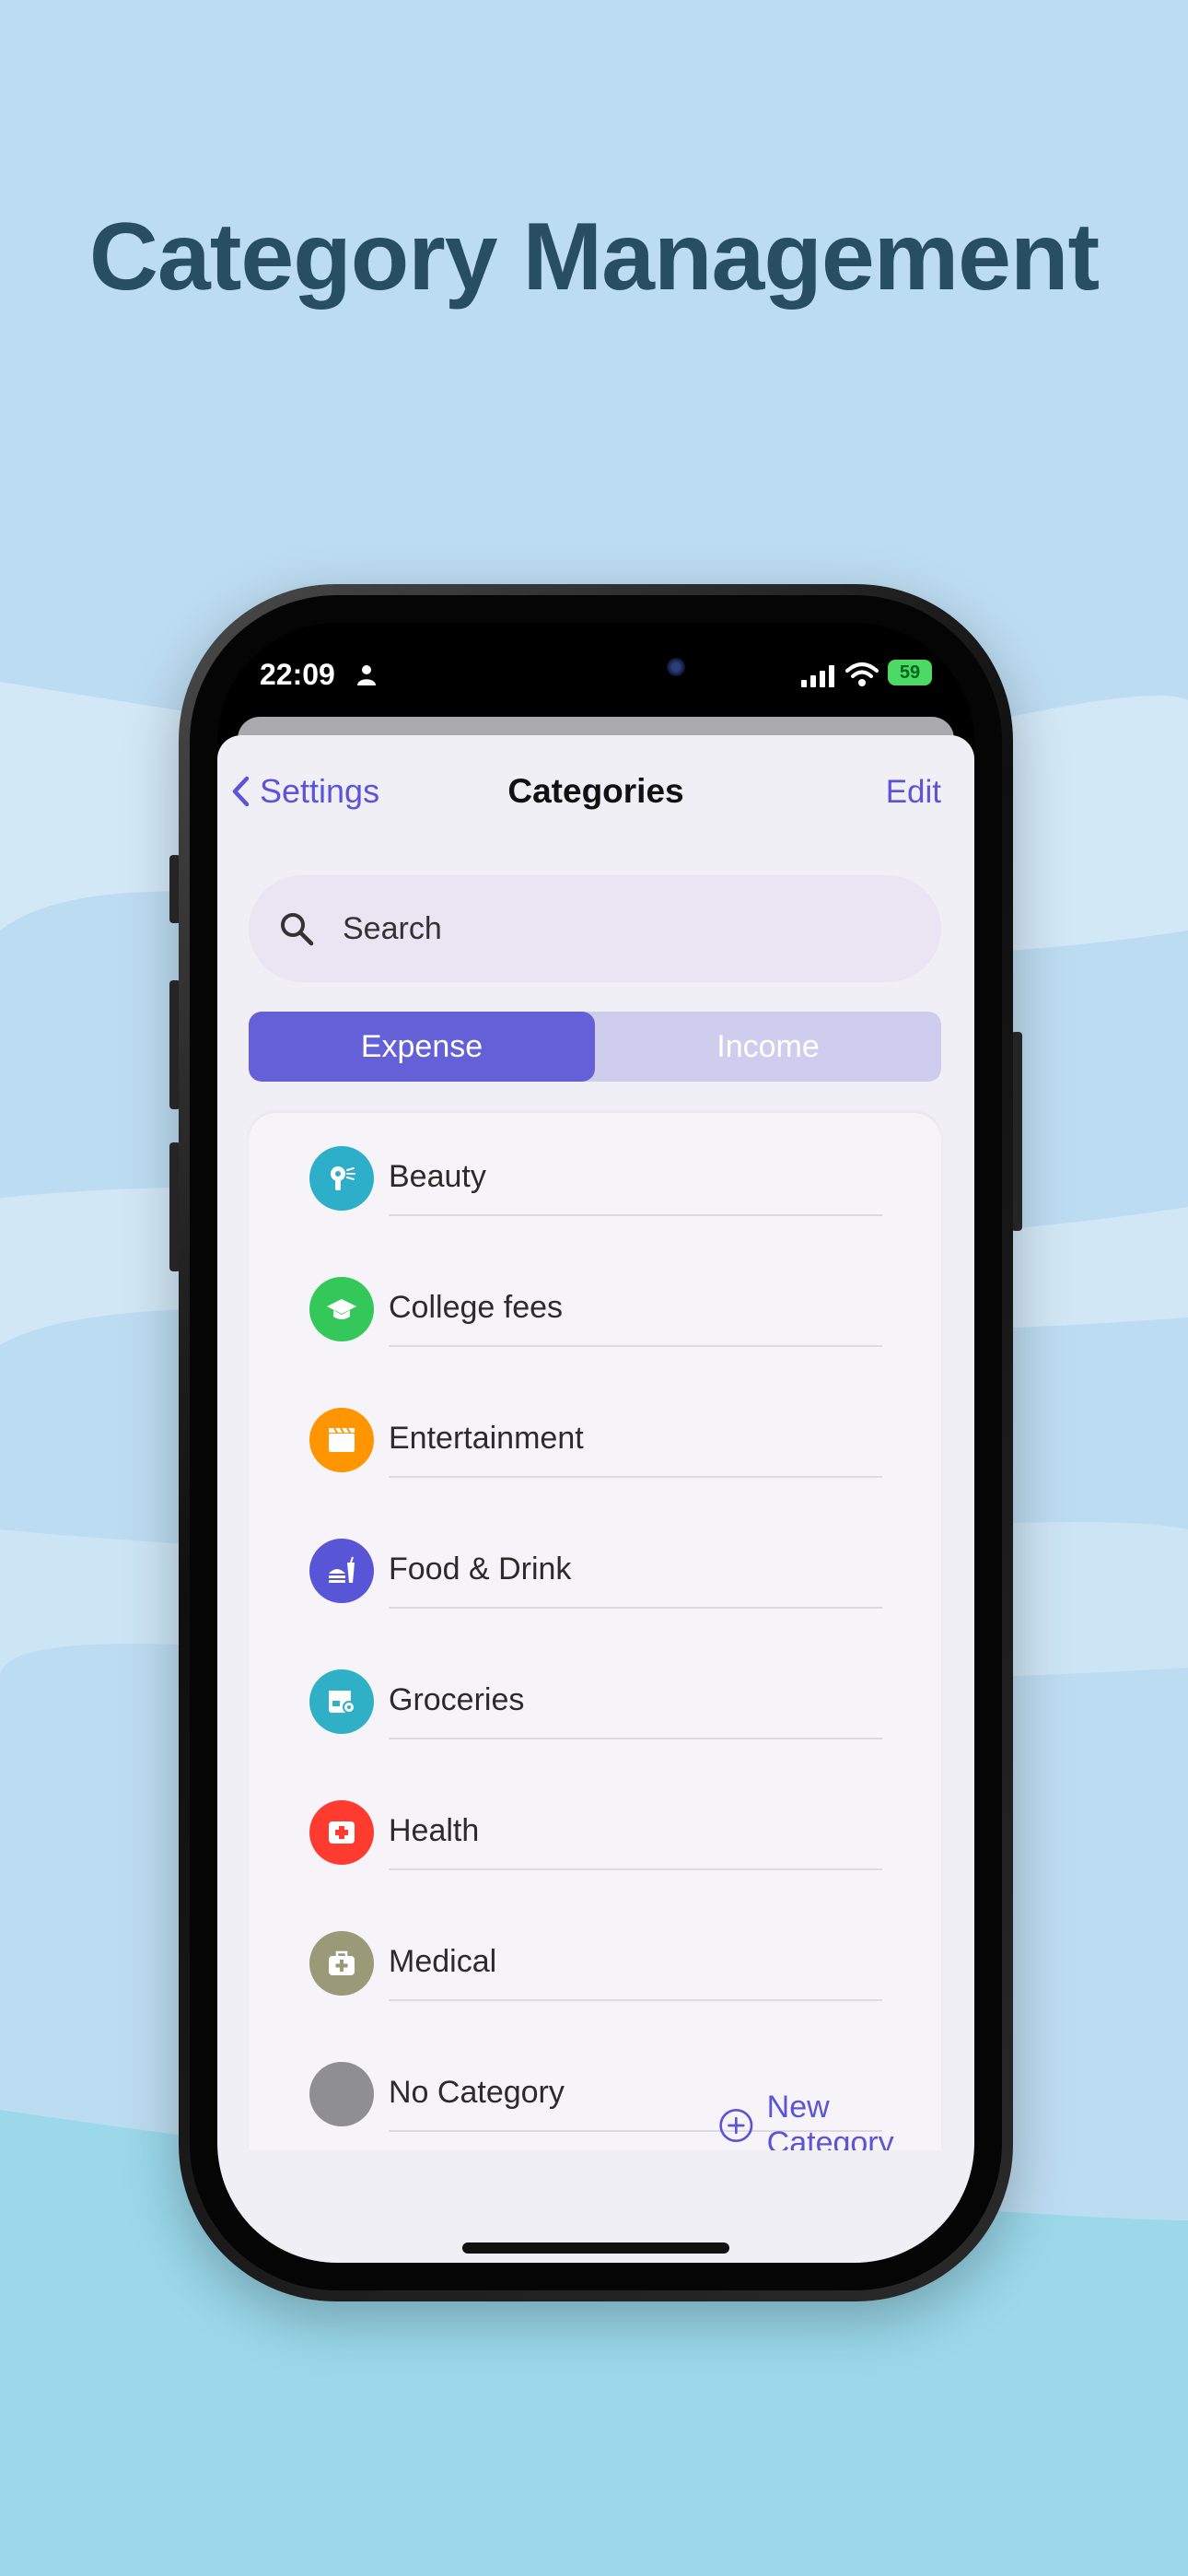 The width and height of the screenshot is (1188, 2576). Describe the element at coordinates (817, 676) in the screenshot. I see `cellular-signal-icon` at that location.